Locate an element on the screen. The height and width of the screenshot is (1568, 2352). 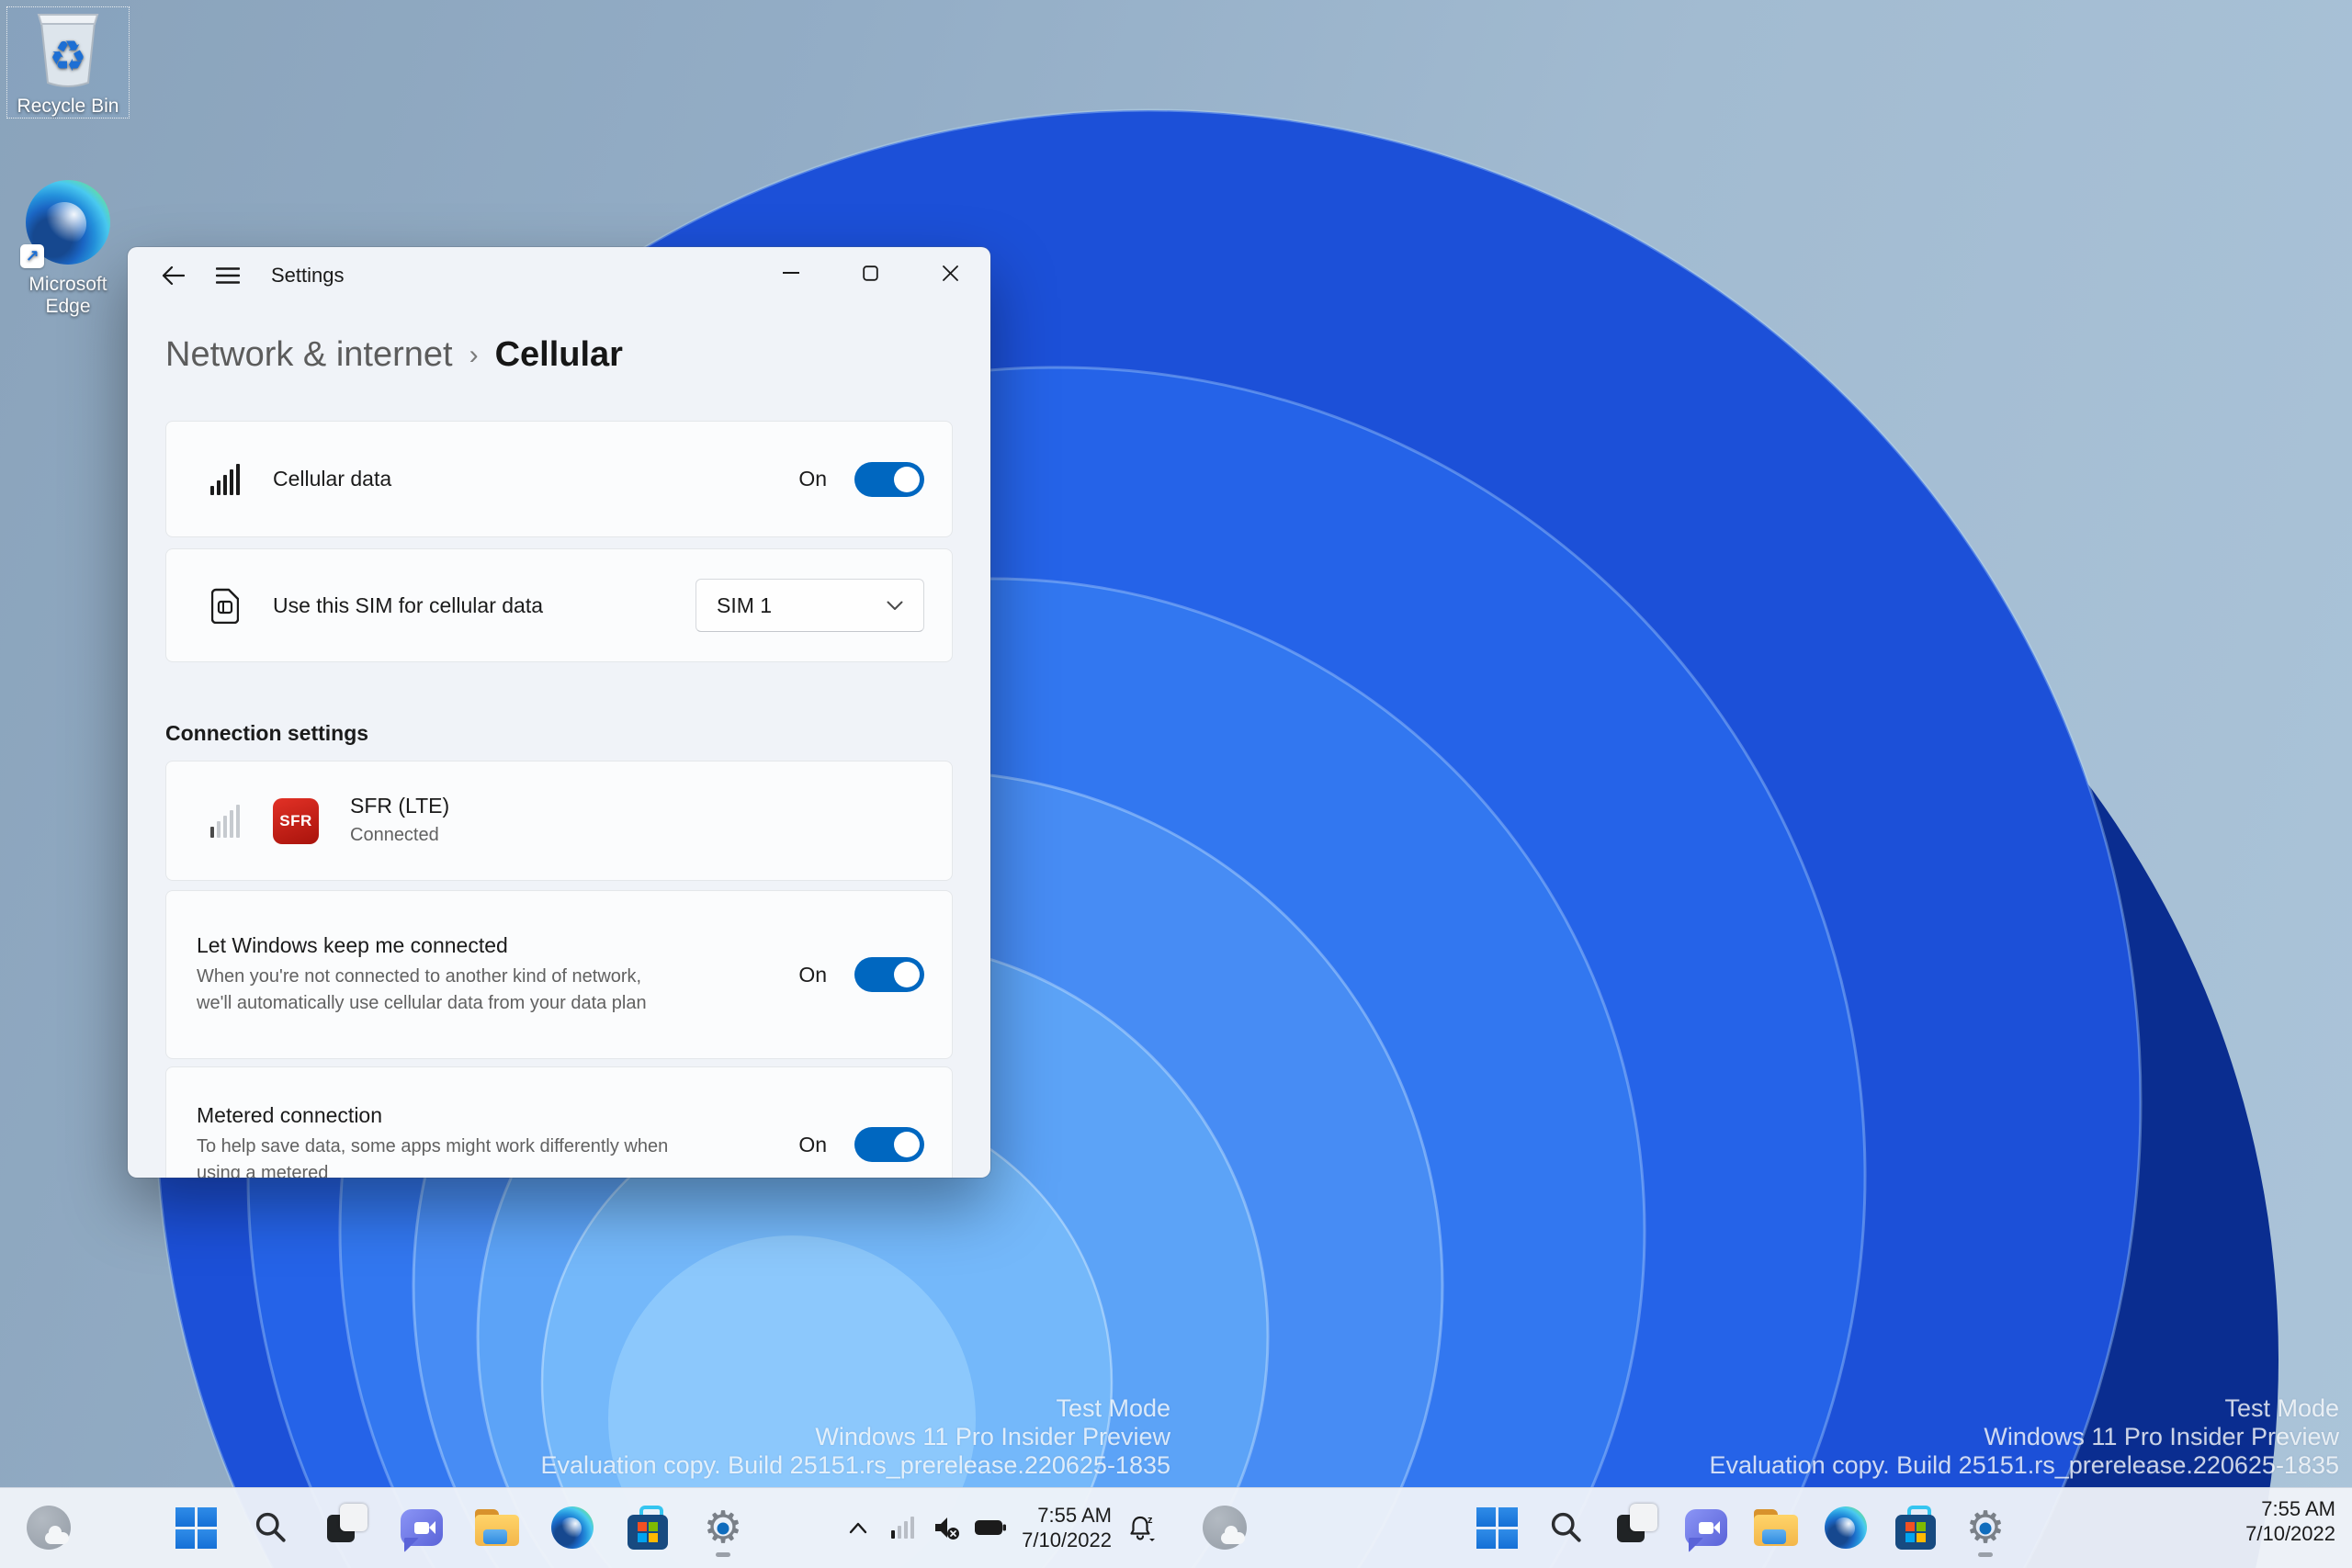
widgets-weather-icon is located at coordinates (49, 1528).